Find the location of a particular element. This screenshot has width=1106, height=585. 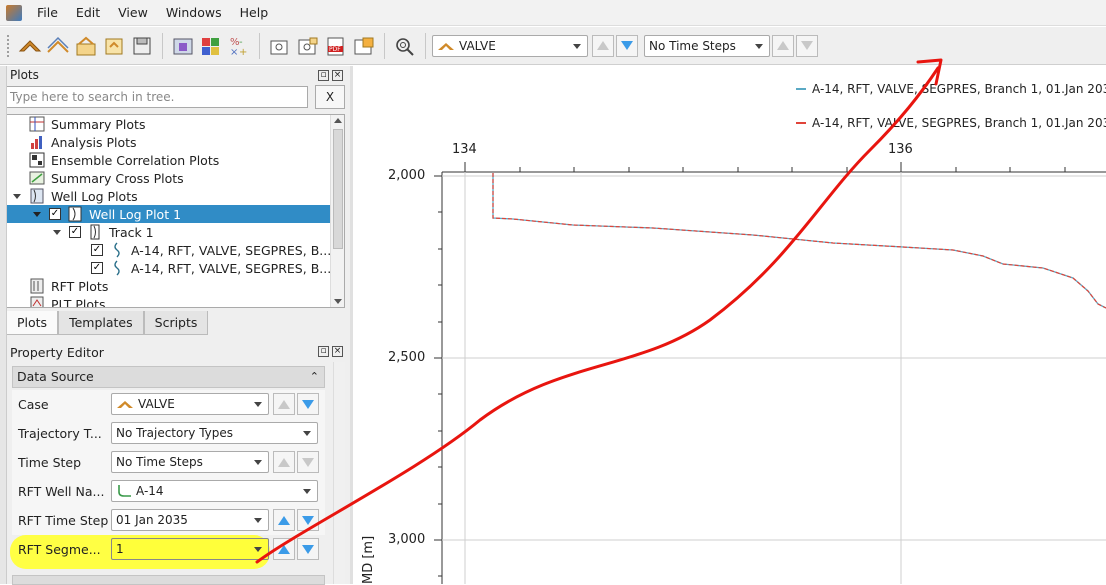

property-row-time-step: Time Step No Time Steps is located at coordinates (168, 462).